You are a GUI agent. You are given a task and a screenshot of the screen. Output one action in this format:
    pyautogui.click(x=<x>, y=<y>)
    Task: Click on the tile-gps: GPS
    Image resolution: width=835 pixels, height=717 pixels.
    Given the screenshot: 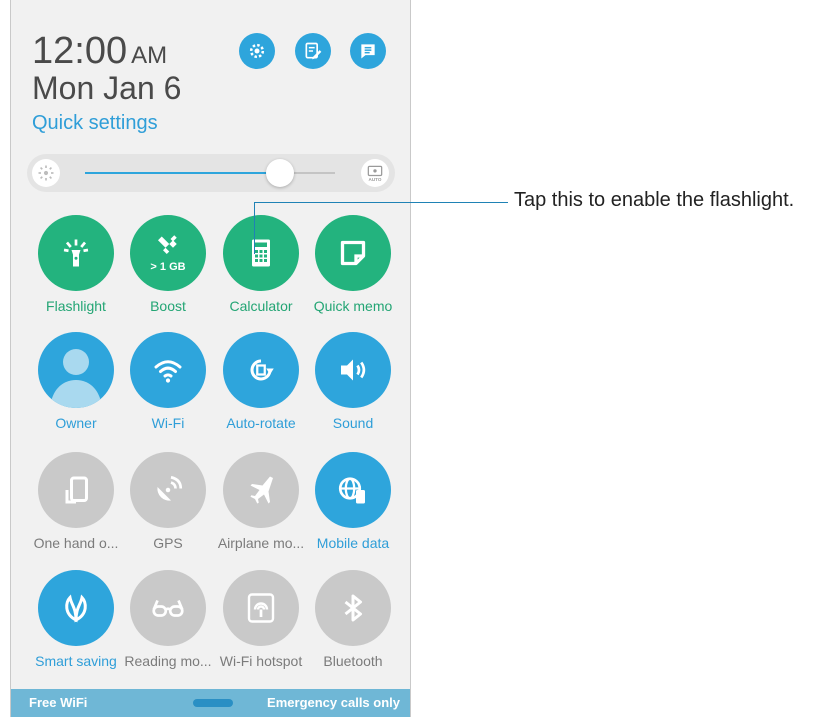 What is the action you would take?
    pyautogui.click(x=168, y=507)
    